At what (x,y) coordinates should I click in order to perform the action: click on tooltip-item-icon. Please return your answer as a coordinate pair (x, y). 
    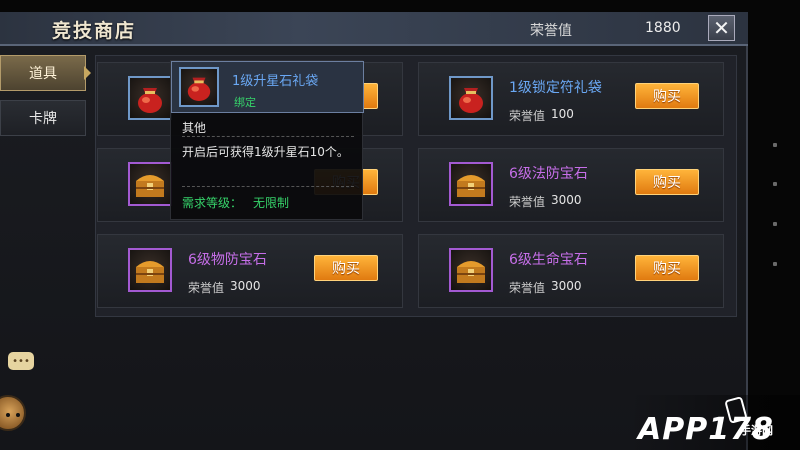
    Looking at the image, I should click on (199, 87).